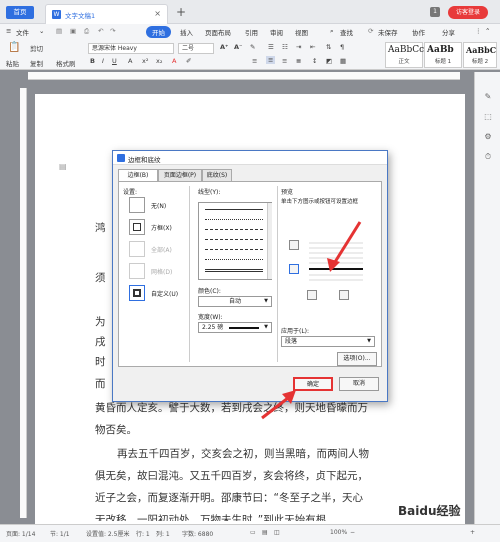 Image resolution: width=500 pixels, height=542 pixels. I want to click on status-words: 字数: 6880, so click(197, 533).